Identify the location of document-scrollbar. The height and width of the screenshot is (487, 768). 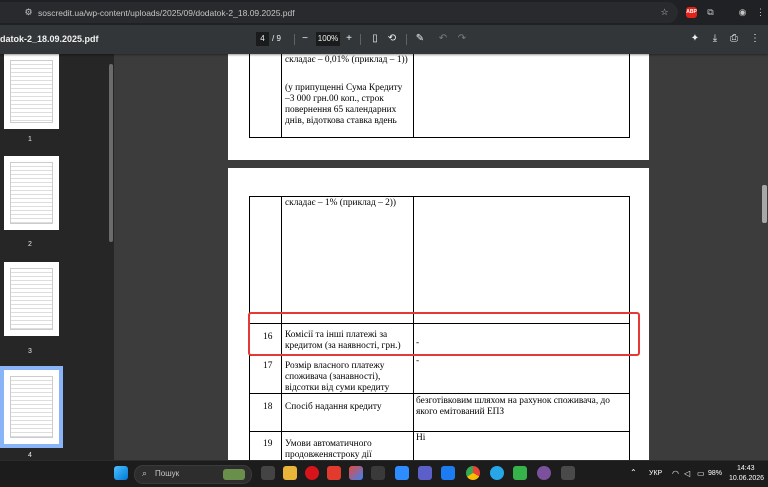
(764, 257).